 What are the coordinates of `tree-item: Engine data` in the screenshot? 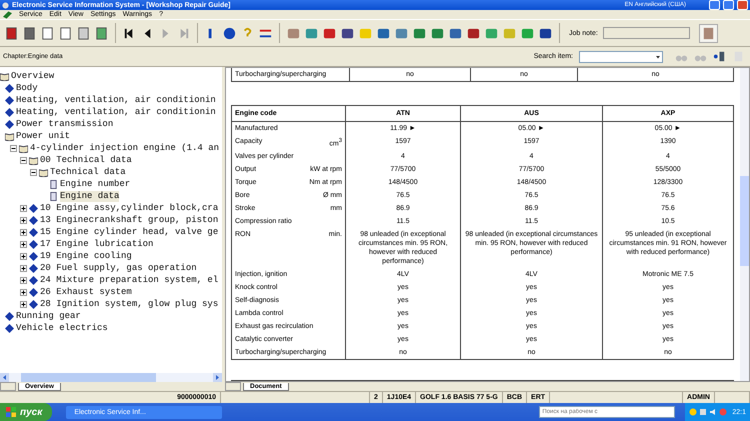 It's located at (90, 196).